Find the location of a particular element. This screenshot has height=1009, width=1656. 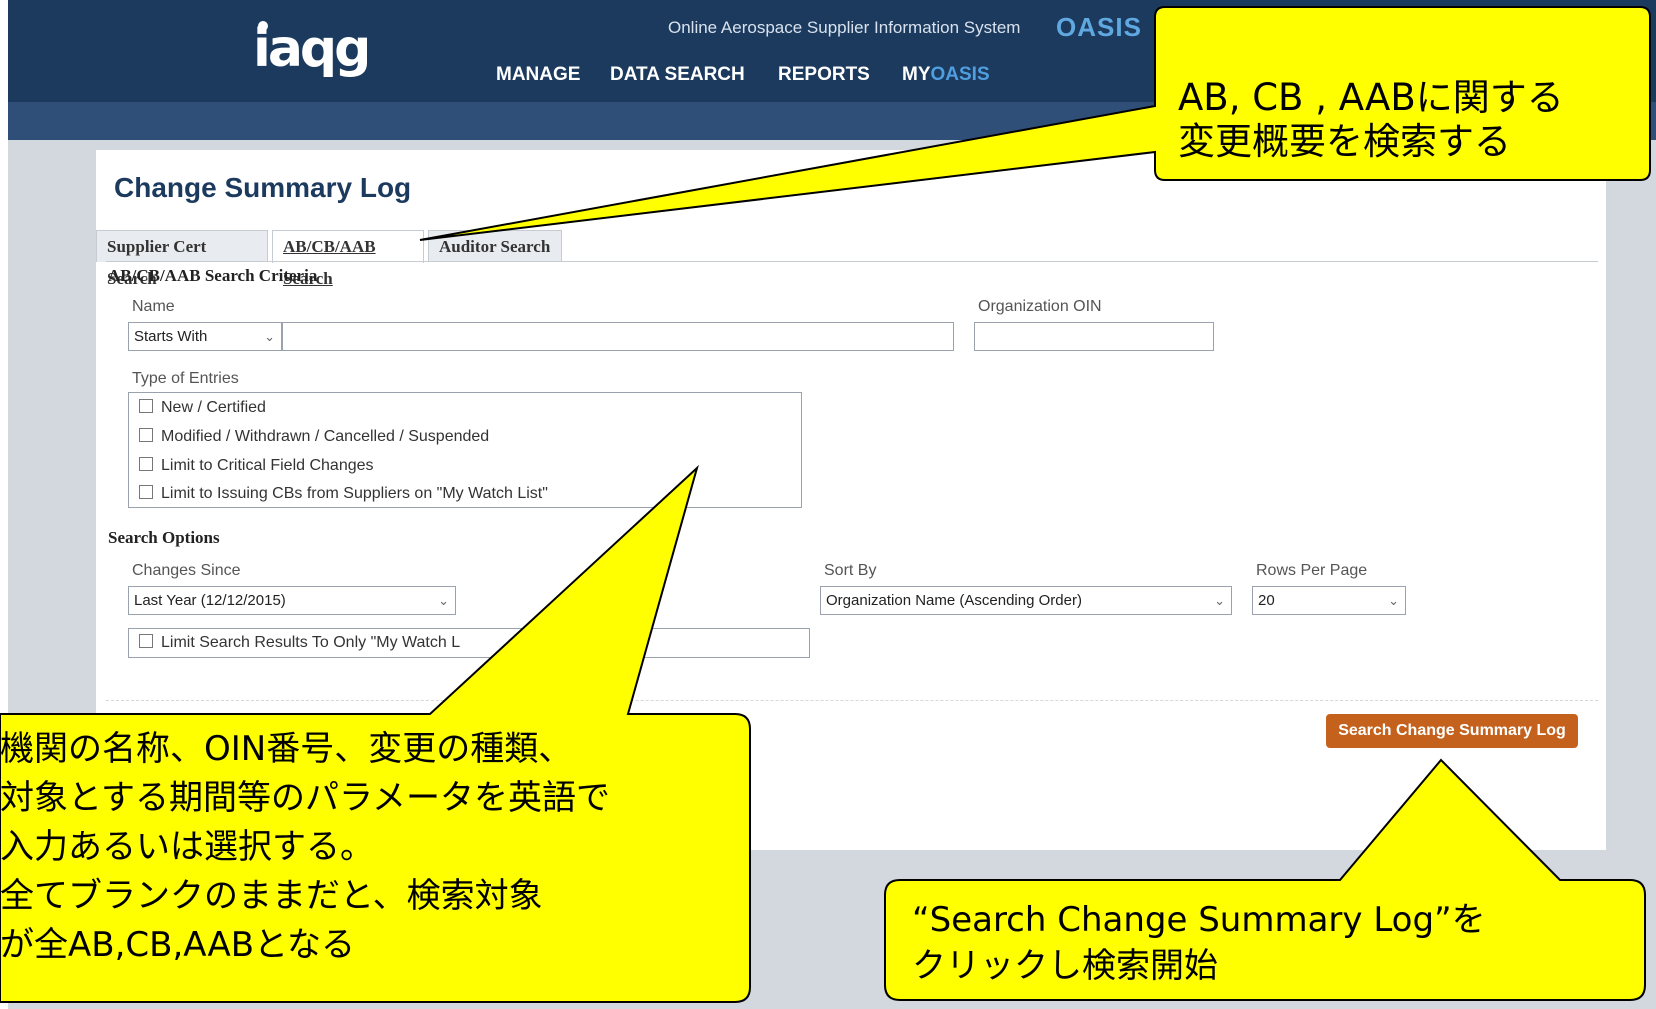

search-change-summary-log-button: Search Change Summary Log is located at coordinates (1452, 731).